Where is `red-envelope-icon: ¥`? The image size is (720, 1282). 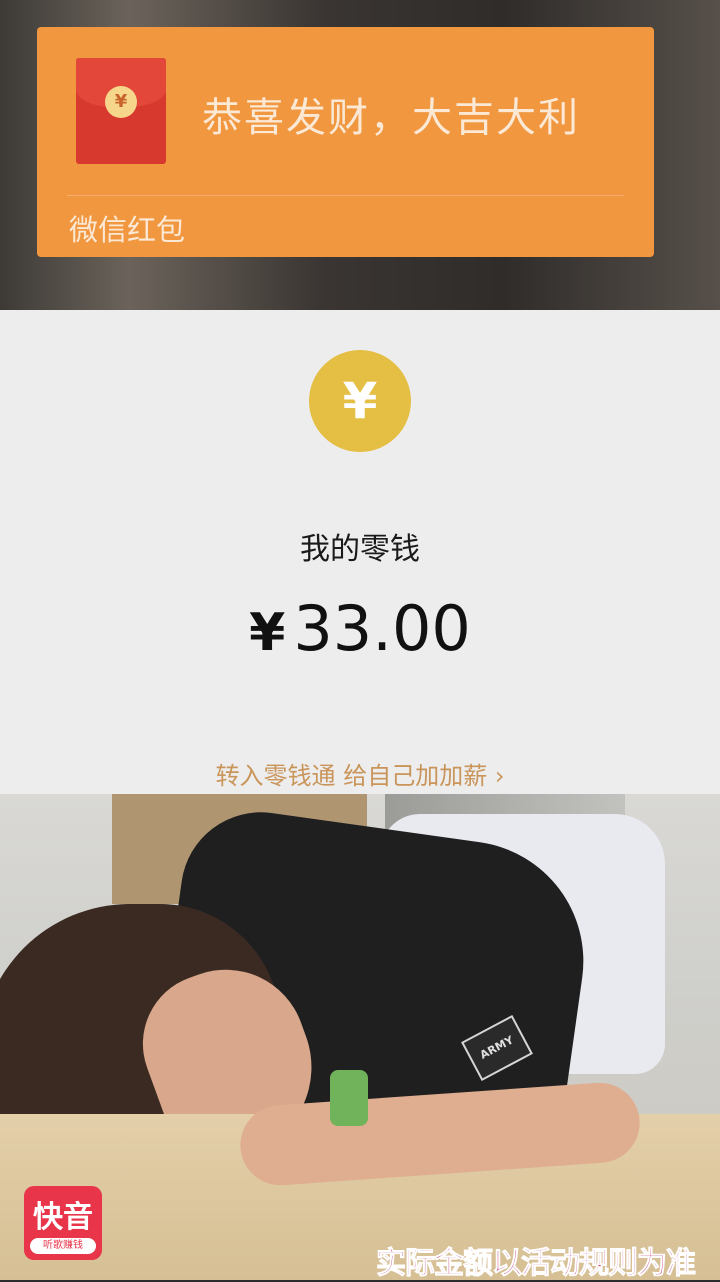 red-envelope-icon: ¥ is located at coordinates (121, 111).